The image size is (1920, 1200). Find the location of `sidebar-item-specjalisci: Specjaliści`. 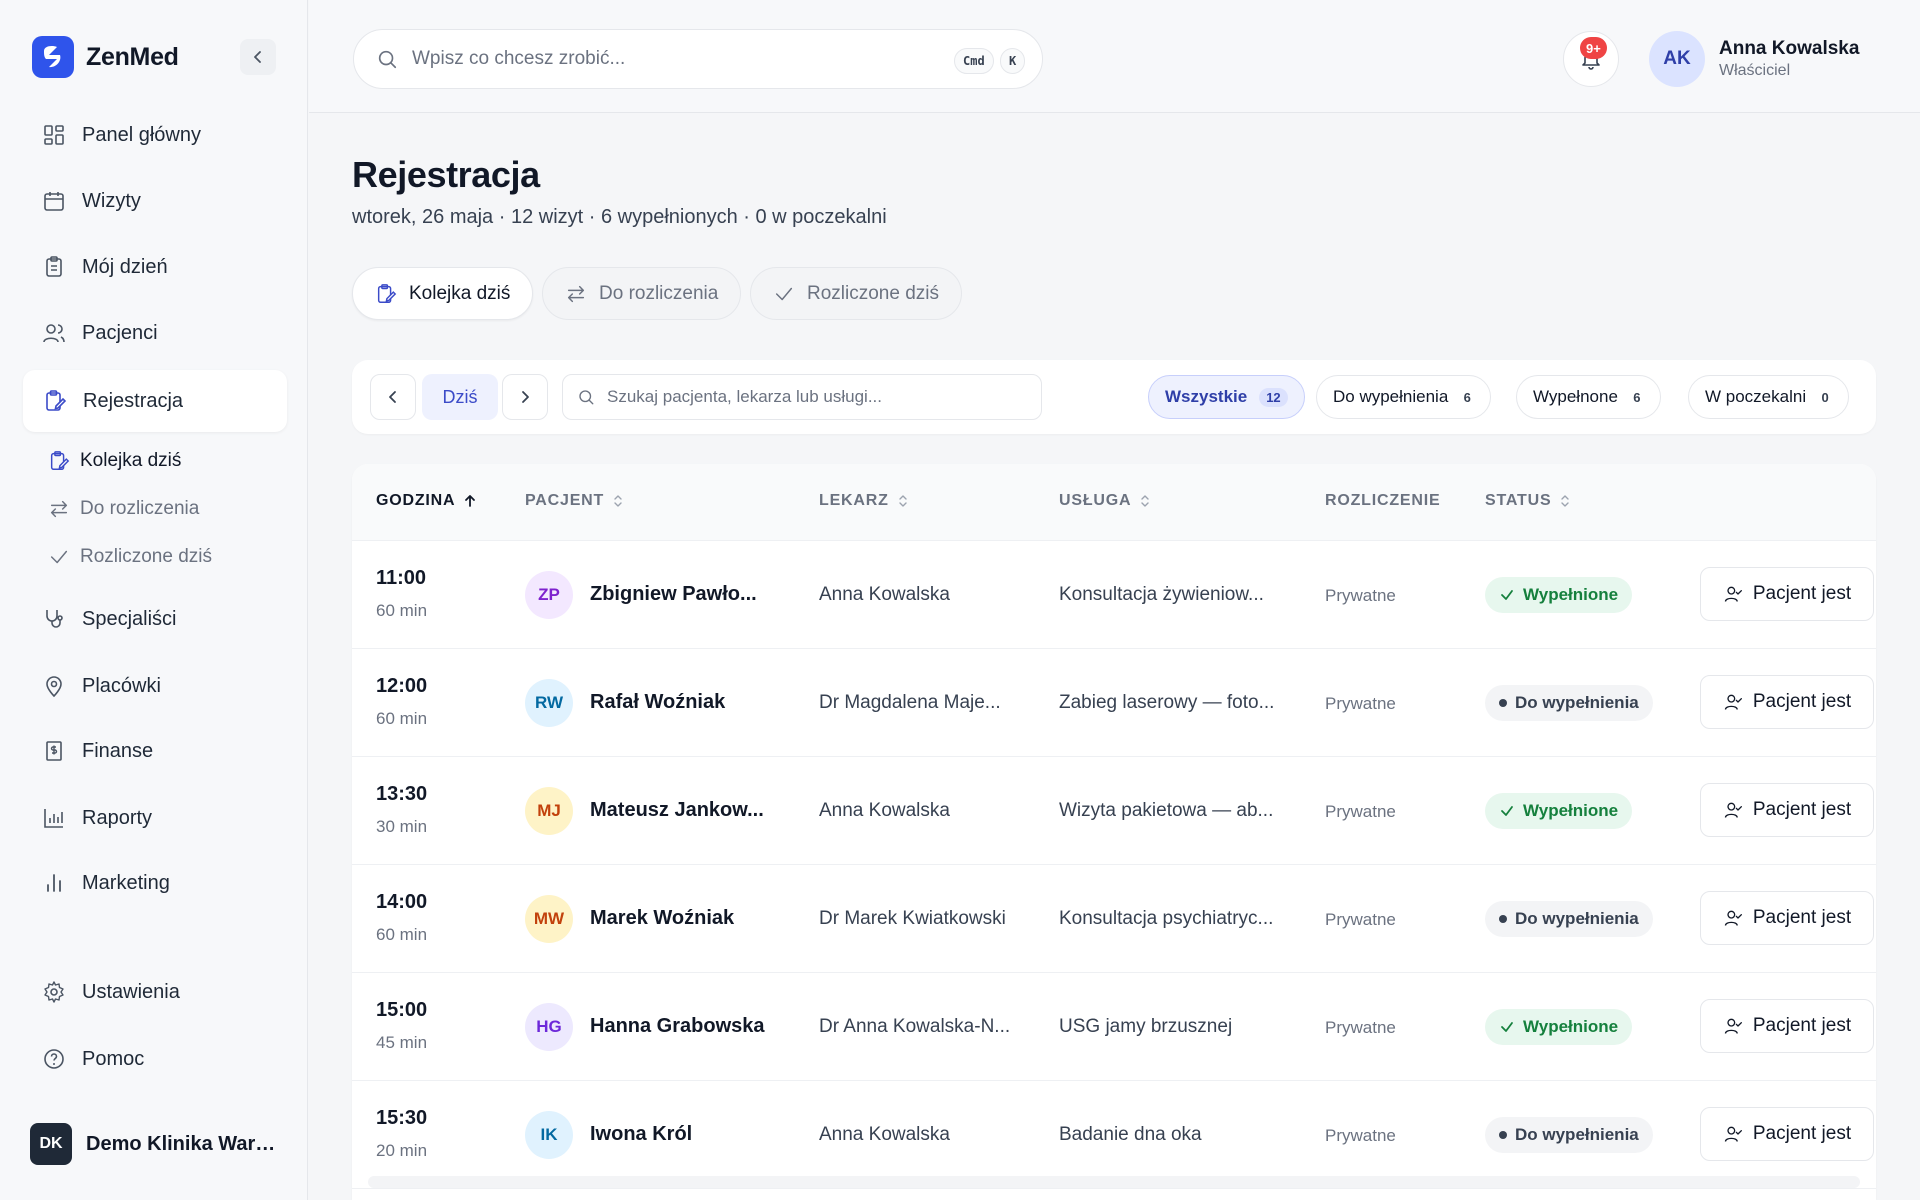

sidebar-item-specjalisci: Specjaliści is located at coordinates (154, 619).